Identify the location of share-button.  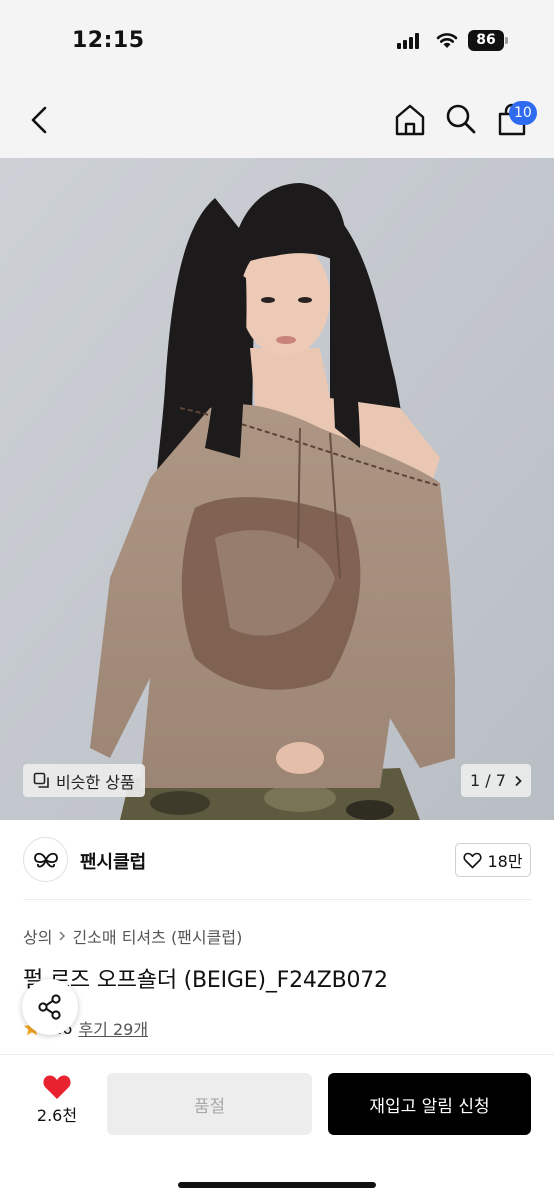
(50, 1007).